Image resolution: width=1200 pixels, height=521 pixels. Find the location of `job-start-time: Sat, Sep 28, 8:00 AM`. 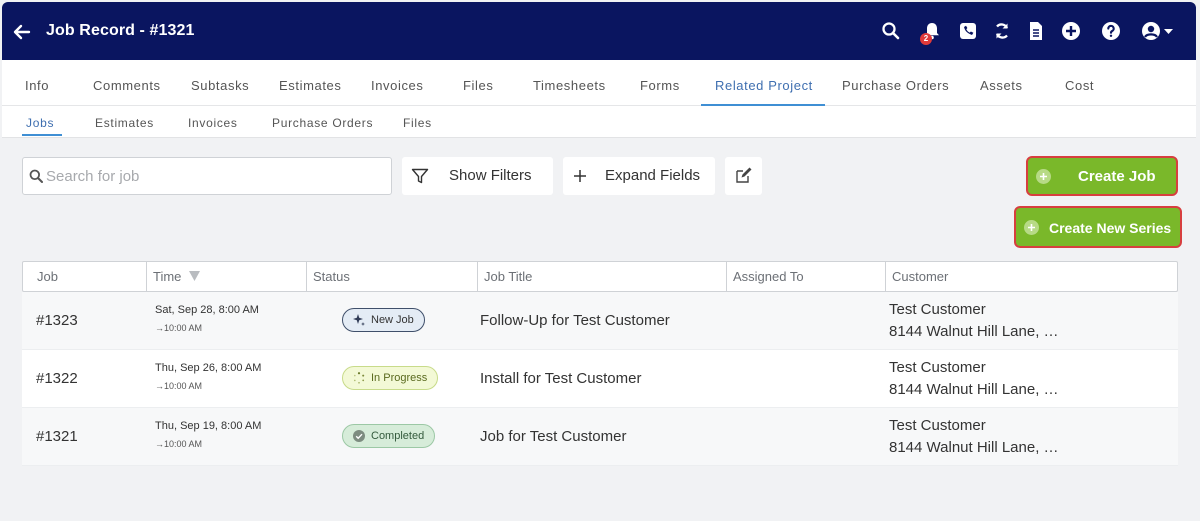

job-start-time: Sat, Sep 28, 8:00 AM is located at coordinates (207, 310).